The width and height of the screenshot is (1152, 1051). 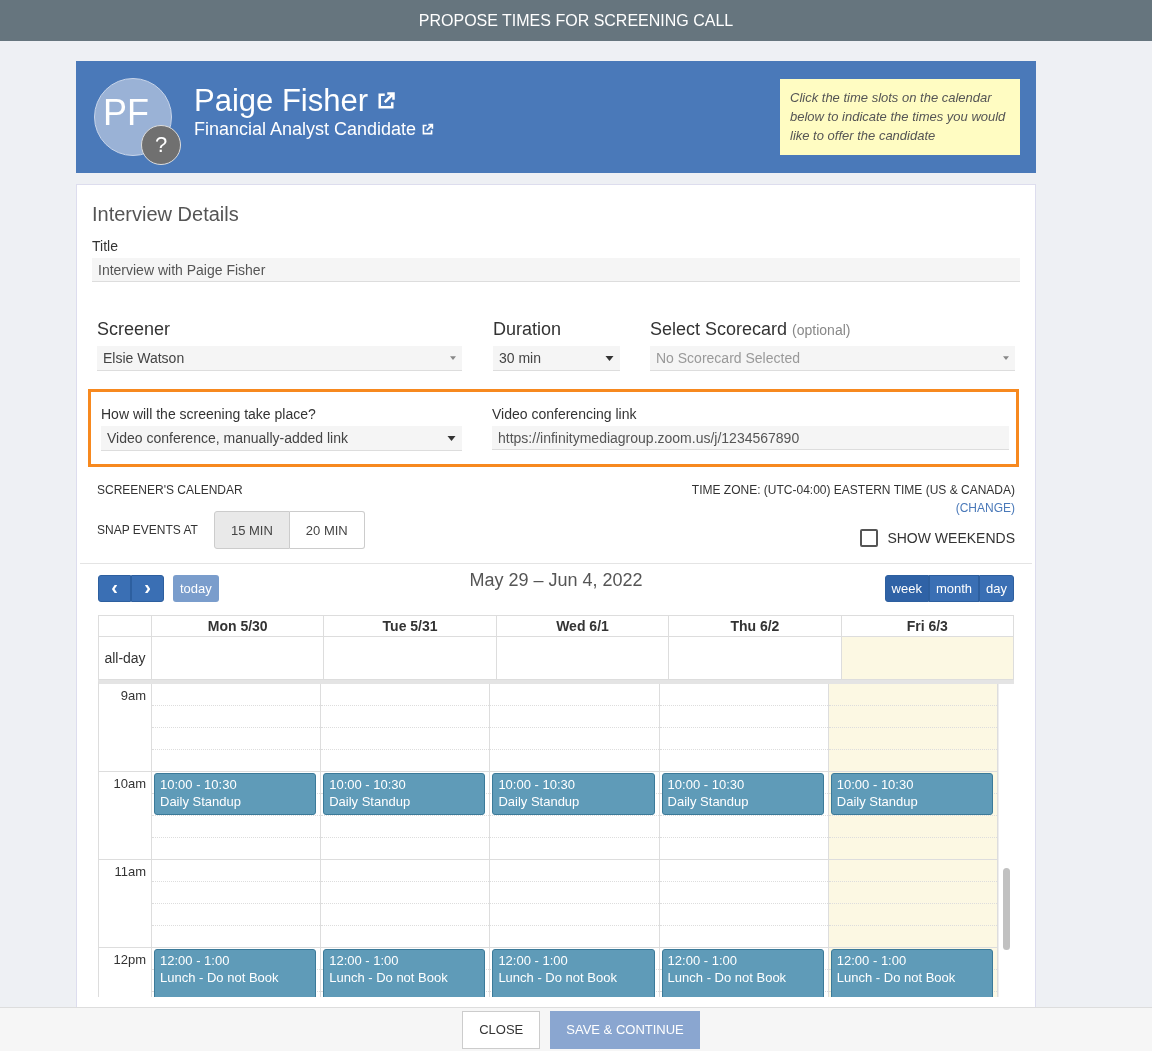 I want to click on hour-label: 11am, so click(x=130, y=871).